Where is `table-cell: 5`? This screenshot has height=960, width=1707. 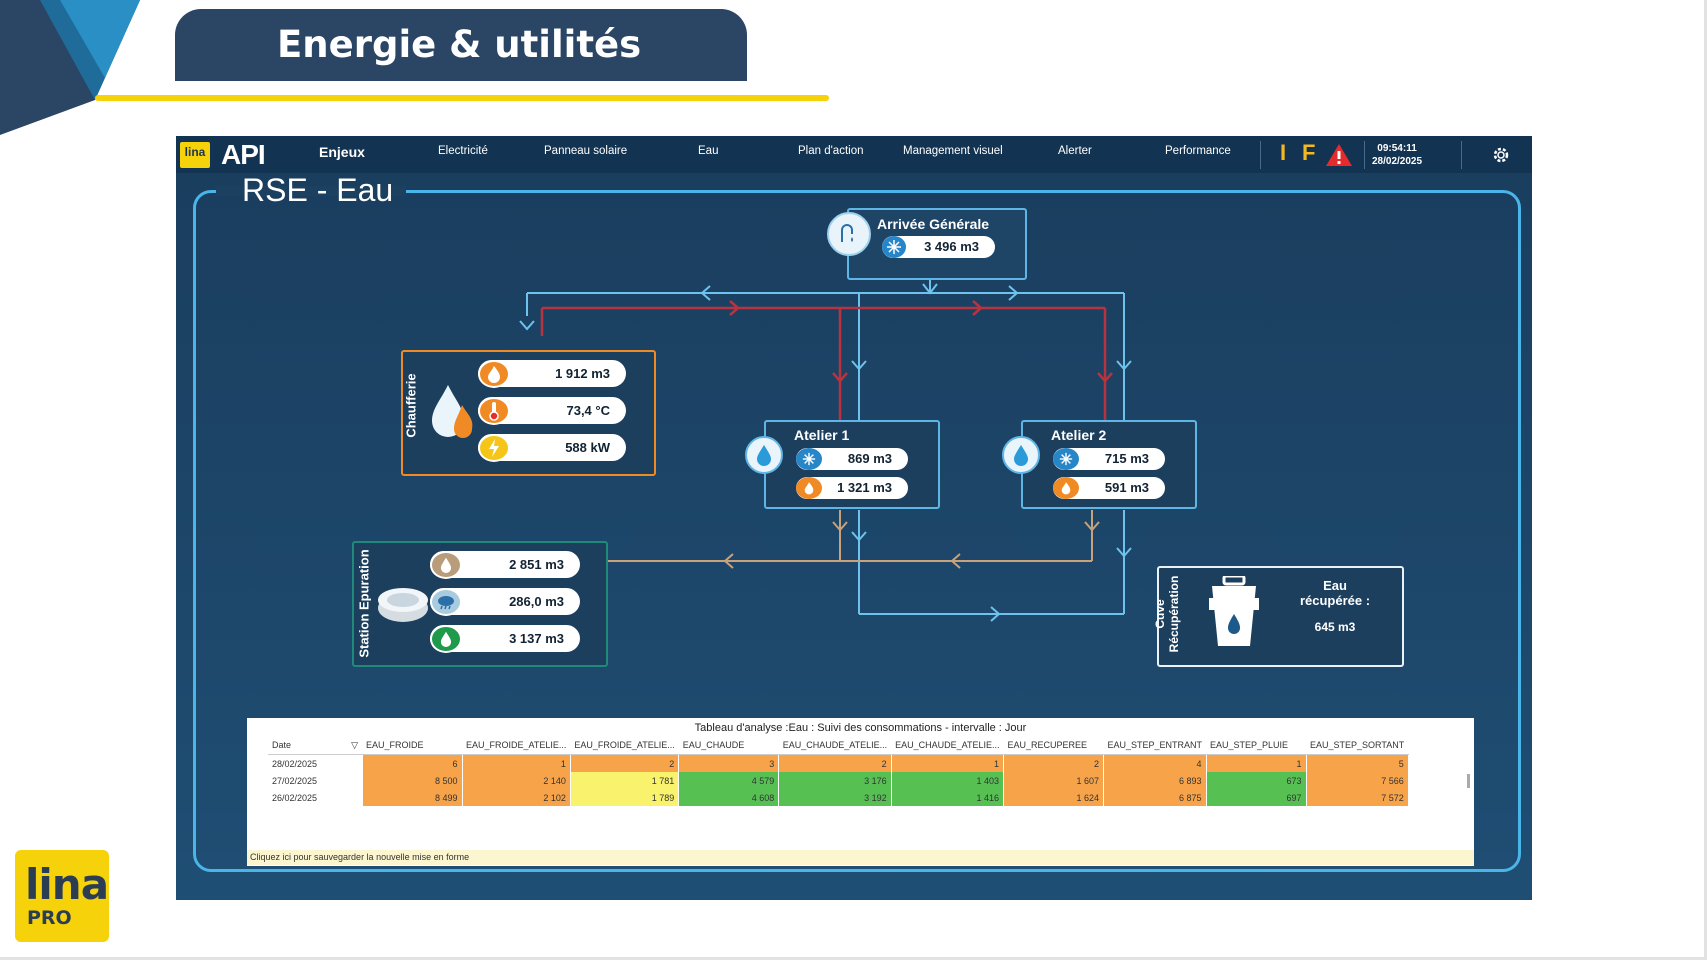 table-cell: 5 is located at coordinates (1357, 763).